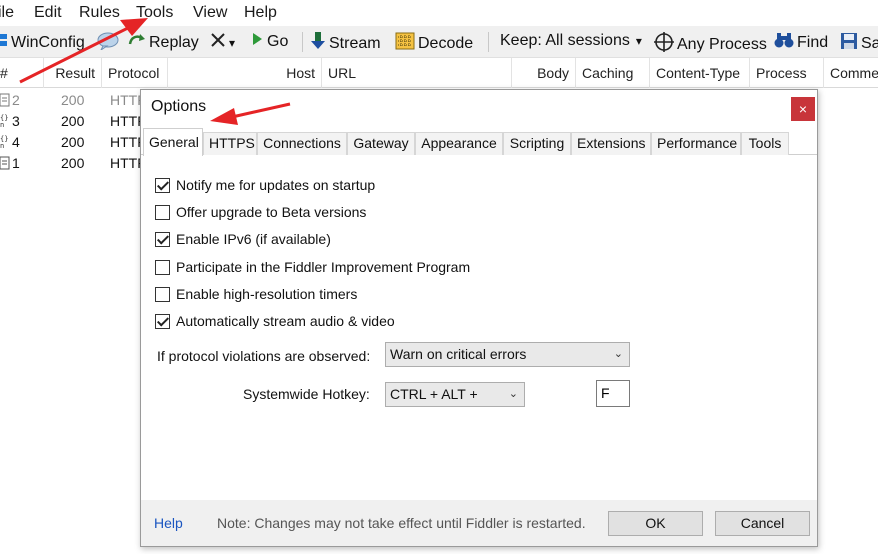 The image size is (878, 554). I want to click on save-label: Sa, so click(869, 43).